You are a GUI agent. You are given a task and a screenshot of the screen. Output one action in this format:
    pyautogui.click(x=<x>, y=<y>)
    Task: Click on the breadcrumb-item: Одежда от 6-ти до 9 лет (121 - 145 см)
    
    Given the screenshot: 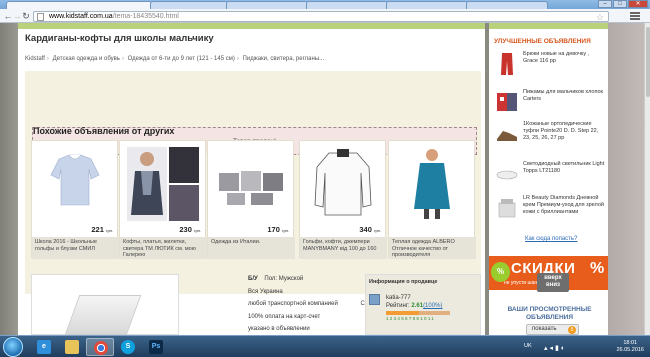 What is the action you would take?
    pyautogui.click(x=181, y=59)
    